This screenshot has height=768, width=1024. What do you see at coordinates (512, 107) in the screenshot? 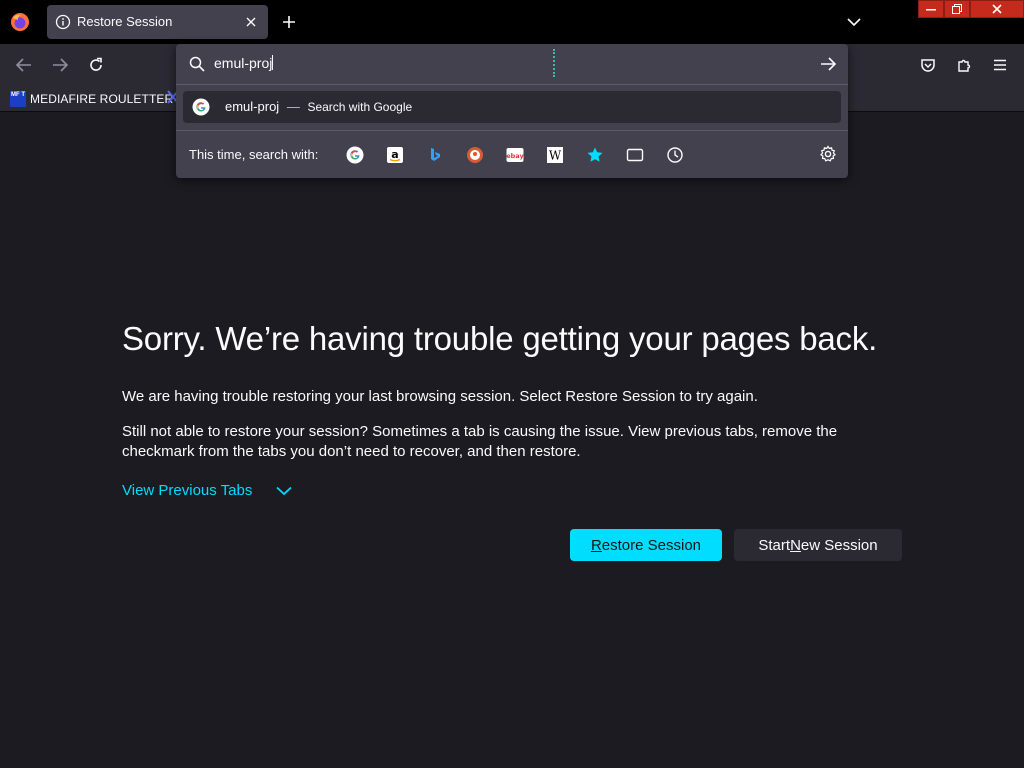
I see `search-suggestion-row: emul-proj — Search with Google` at bounding box center [512, 107].